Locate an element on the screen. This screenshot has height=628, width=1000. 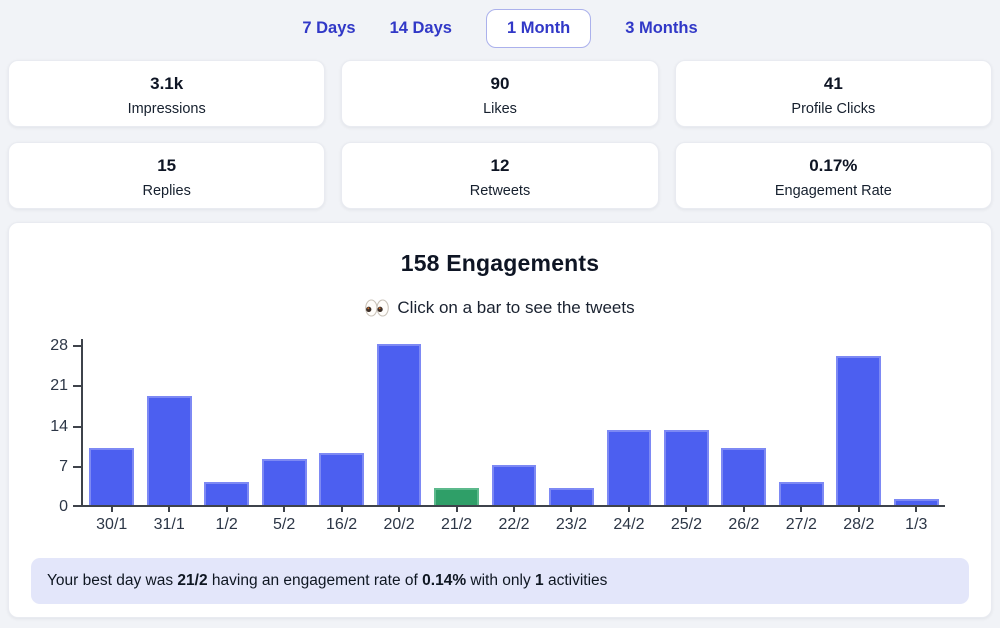
stat-card-replies: 15 Replies is located at coordinates (167, 175).